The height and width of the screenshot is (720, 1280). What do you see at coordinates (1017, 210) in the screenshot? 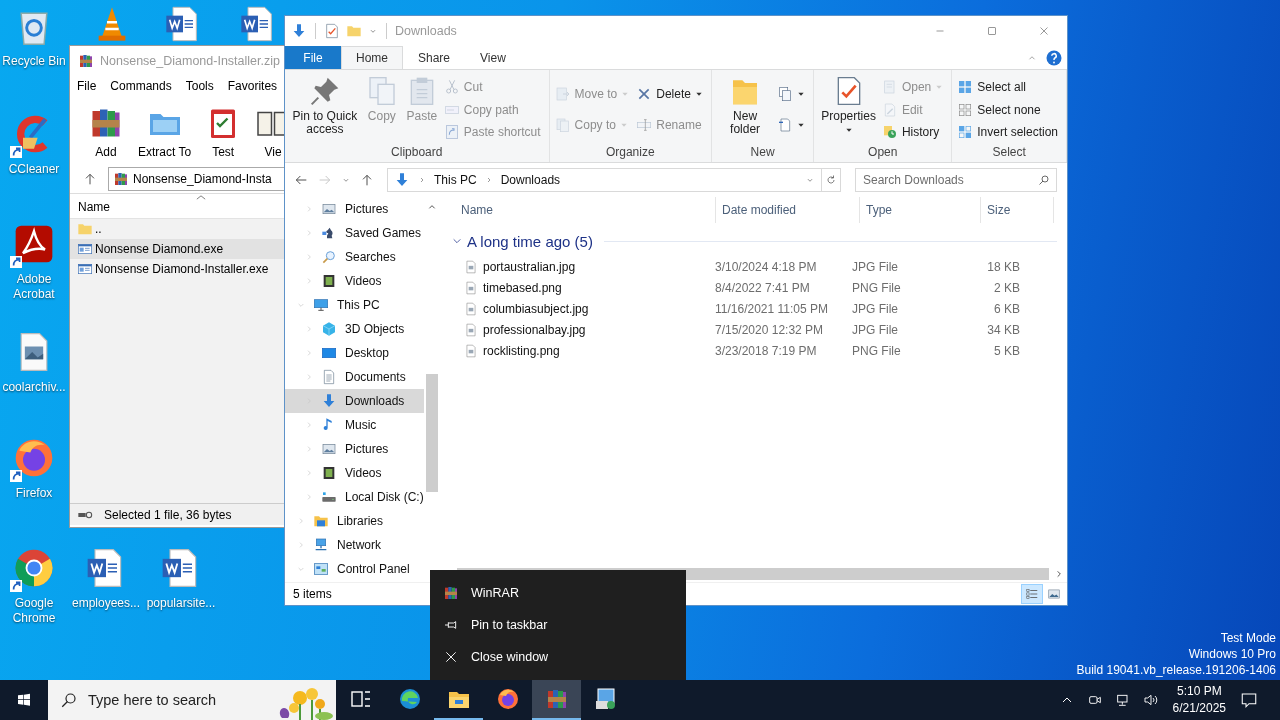
I see `column-header: Size` at bounding box center [1017, 210].